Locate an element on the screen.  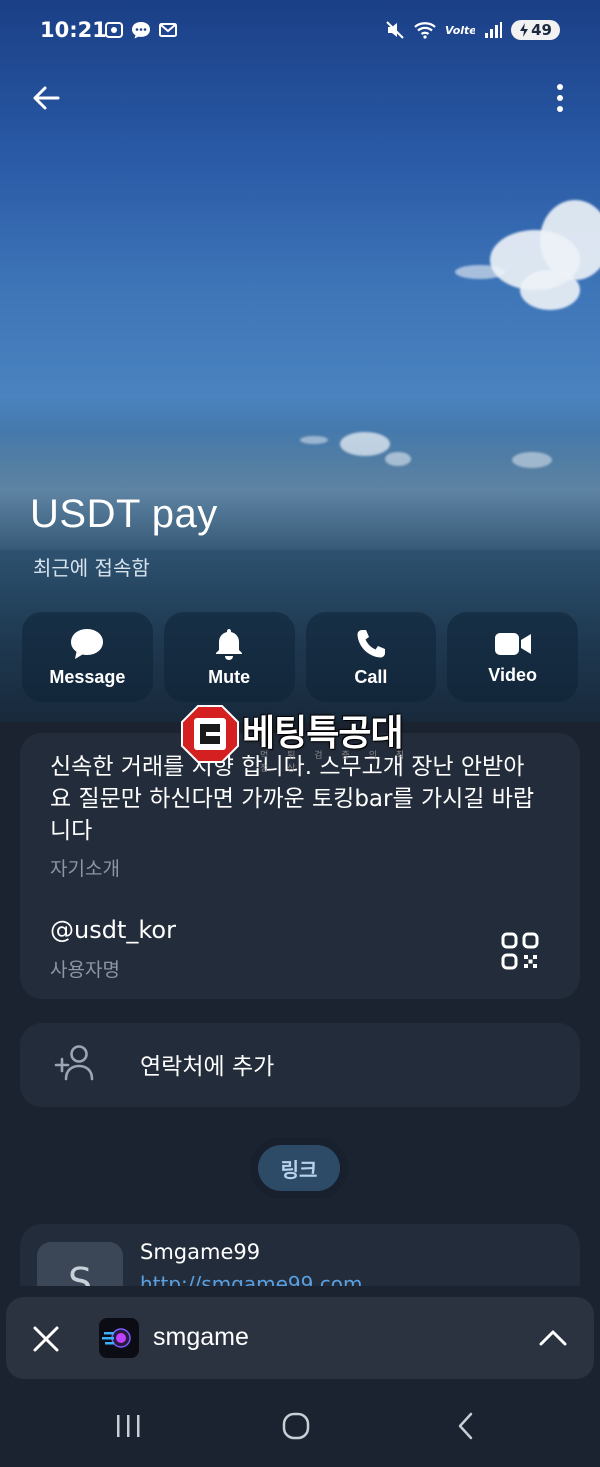
message-button-label: Message is located at coordinates (87, 676).